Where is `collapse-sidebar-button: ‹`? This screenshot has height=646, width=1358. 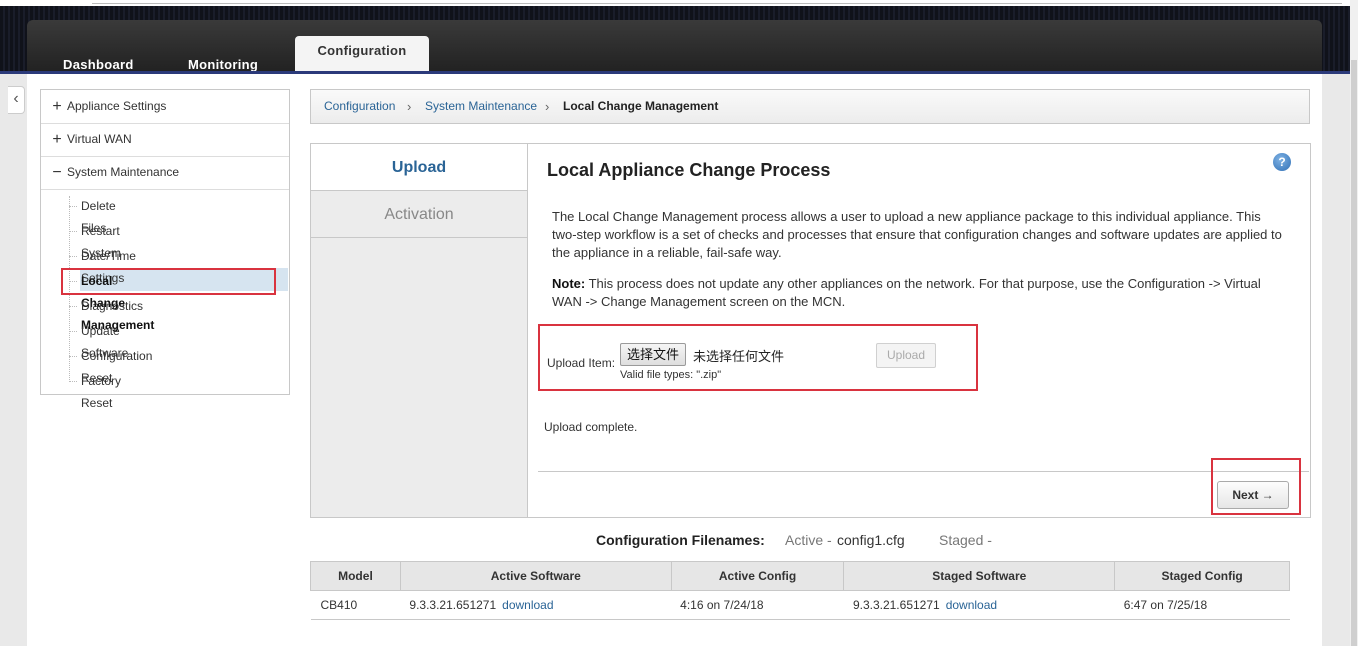
collapse-sidebar-button: ‹ is located at coordinates (16, 100).